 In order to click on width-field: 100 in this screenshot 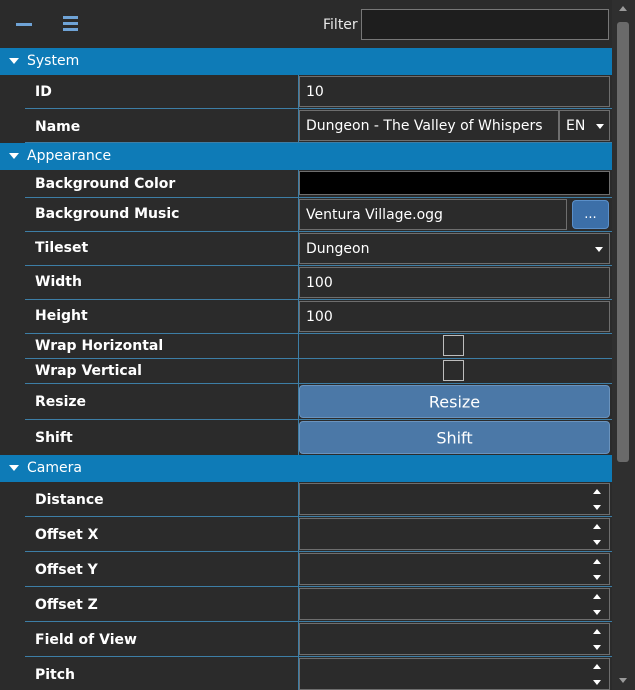, I will do `click(454, 282)`.